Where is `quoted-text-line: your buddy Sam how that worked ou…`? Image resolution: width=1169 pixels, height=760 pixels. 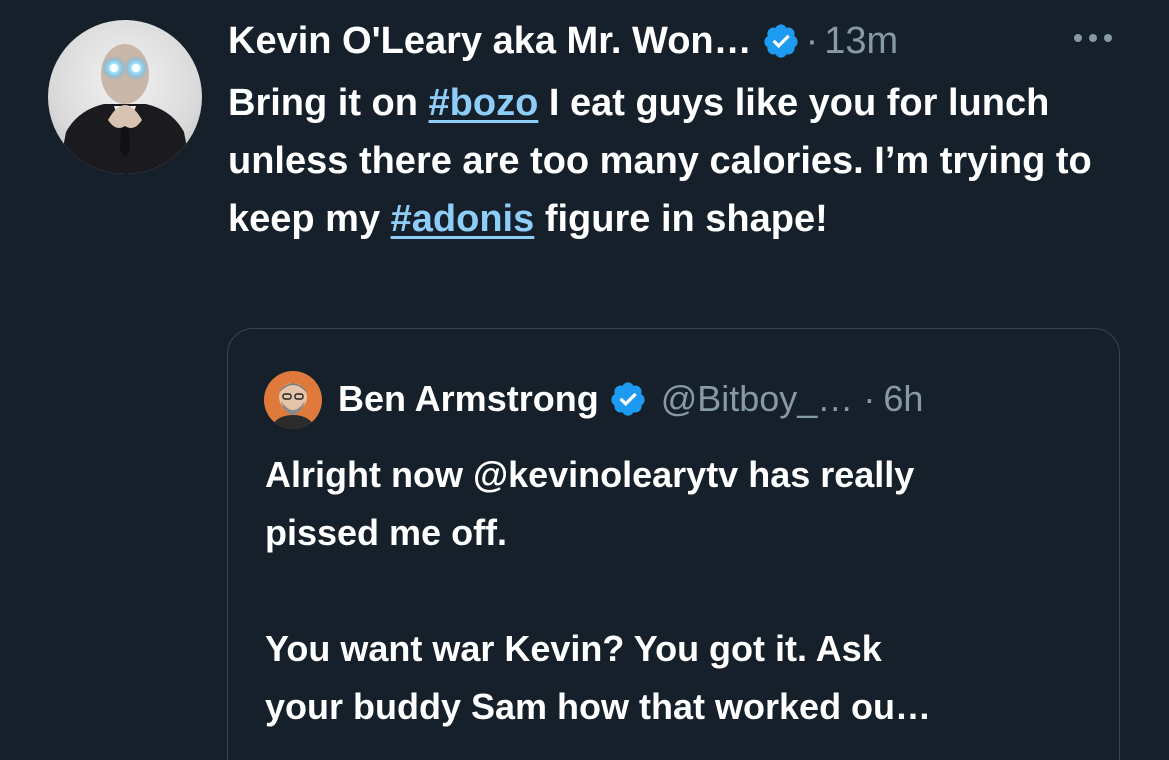 quoted-text-line: your buddy Sam how that worked ou… is located at coordinates (598, 706).